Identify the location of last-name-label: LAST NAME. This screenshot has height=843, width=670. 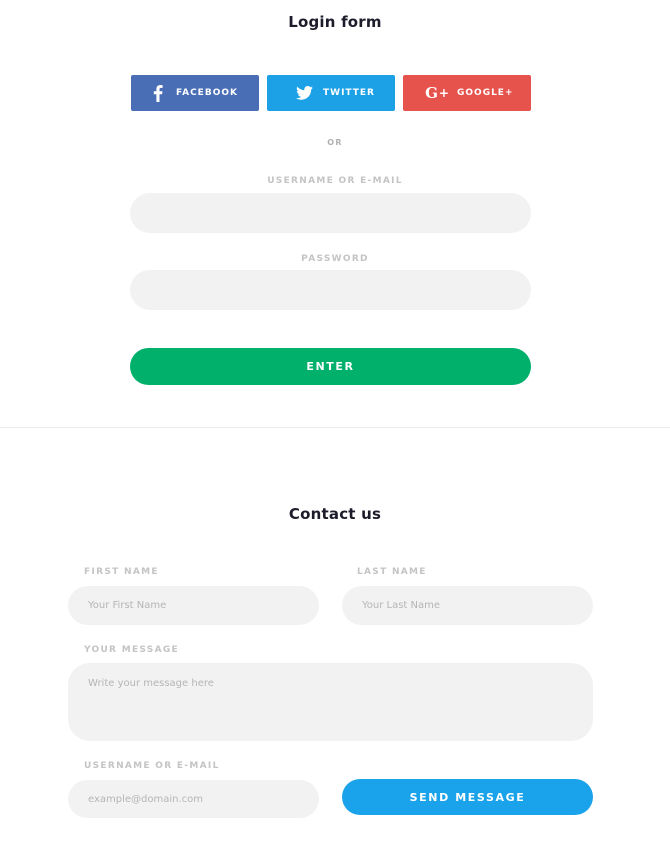
(392, 572).